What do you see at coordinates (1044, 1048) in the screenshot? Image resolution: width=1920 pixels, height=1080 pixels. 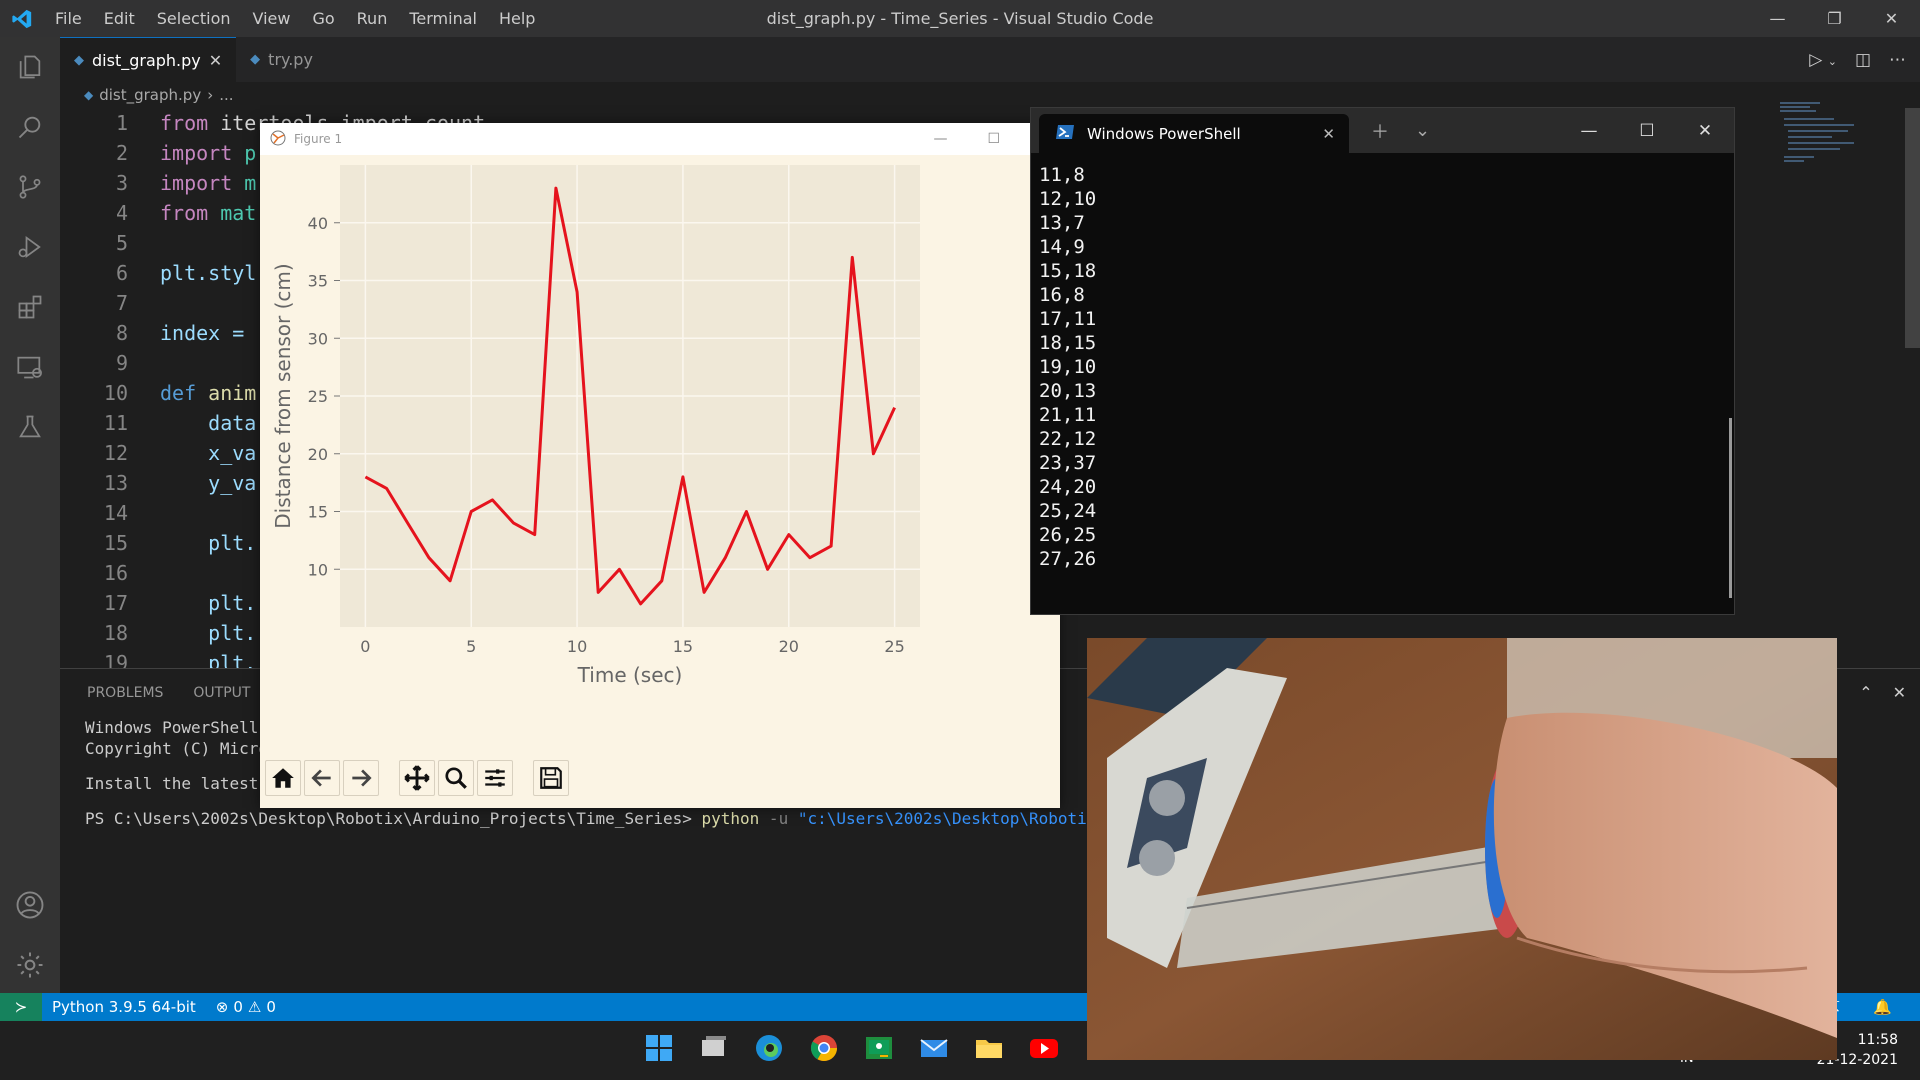 I see `youtube-icon` at bounding box center [1044, 1048].